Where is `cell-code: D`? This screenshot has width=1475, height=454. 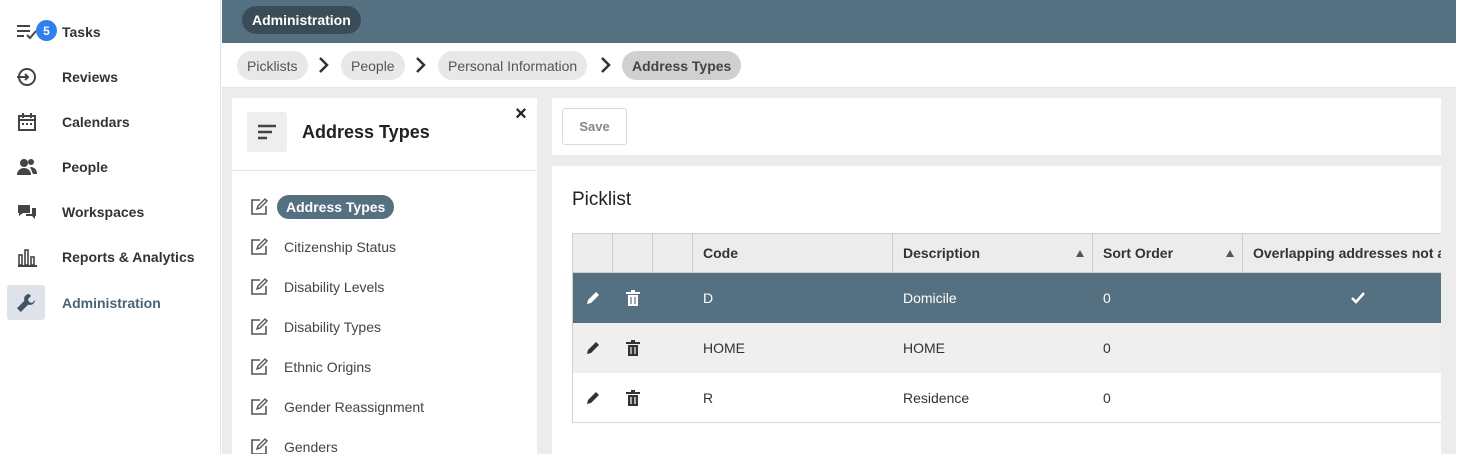 cell-code: D is located at coordinates (708, 298).